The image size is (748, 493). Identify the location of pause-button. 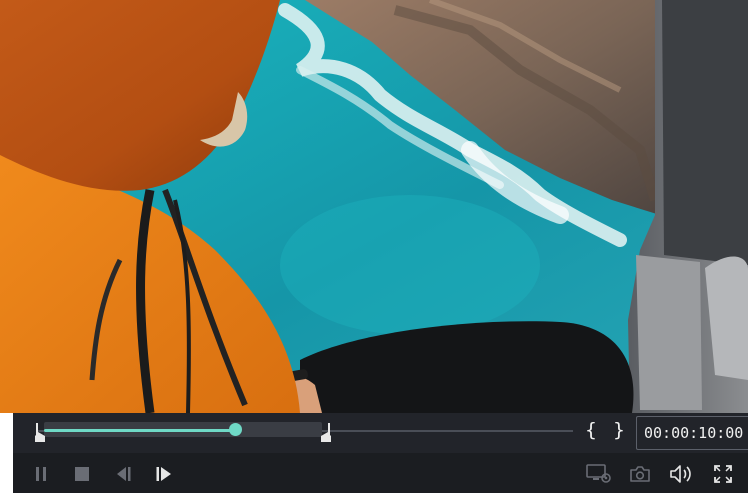
(41, 474).